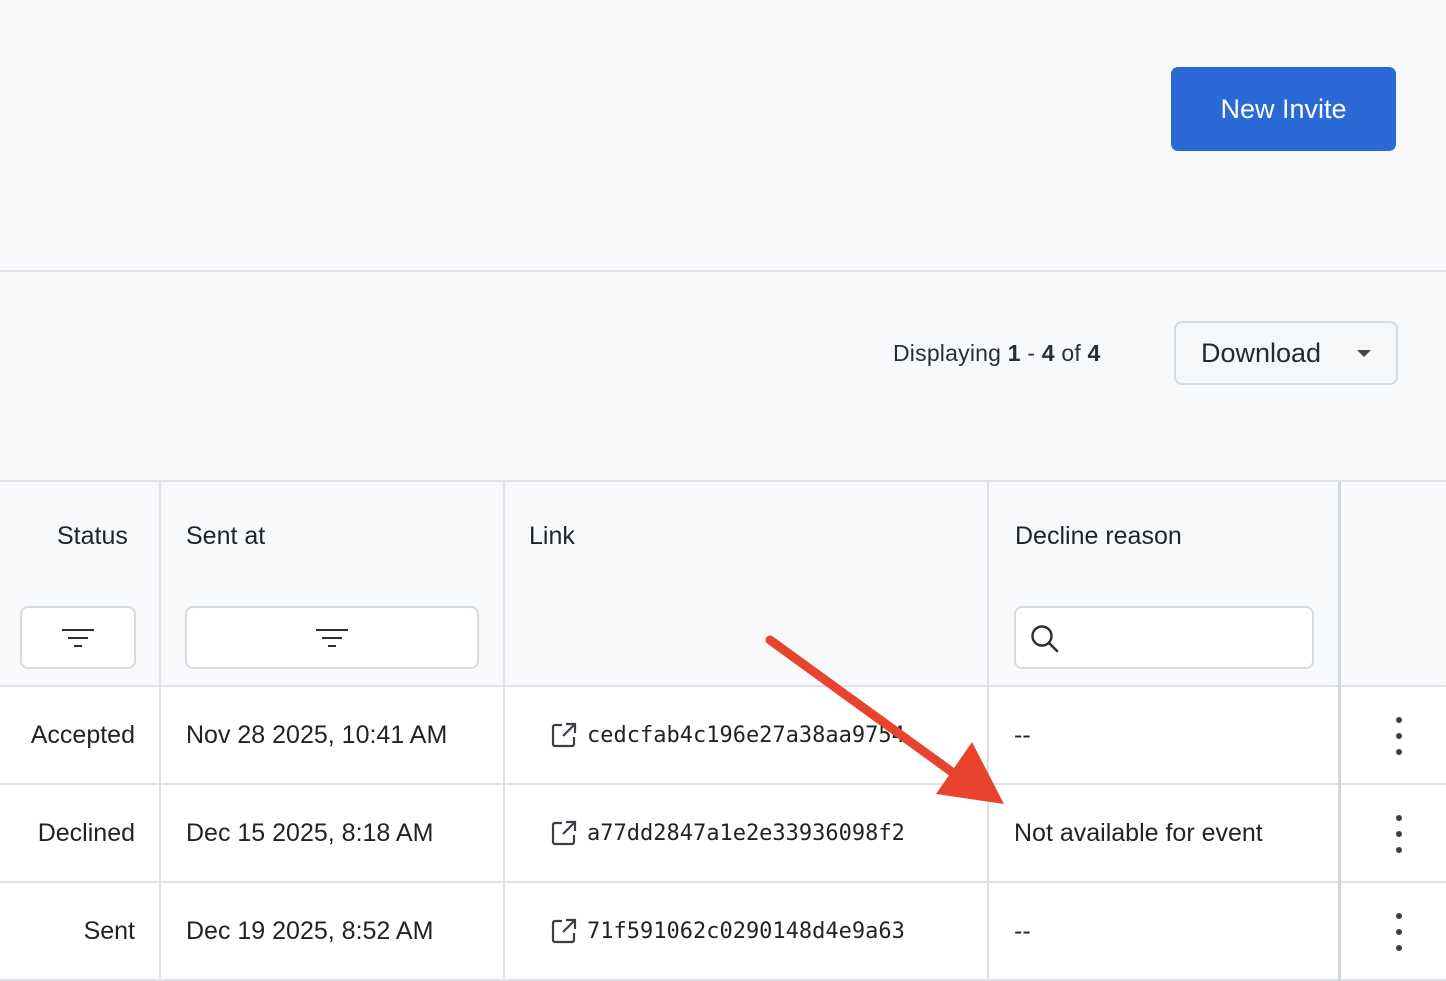 Image resolution: width=1446 pixels, height=981 pixels. What do you see at coordinates (225, 536) in the screenshot?
I see `column-header-sent-at: Sent at` at bounding box center [225, 536].